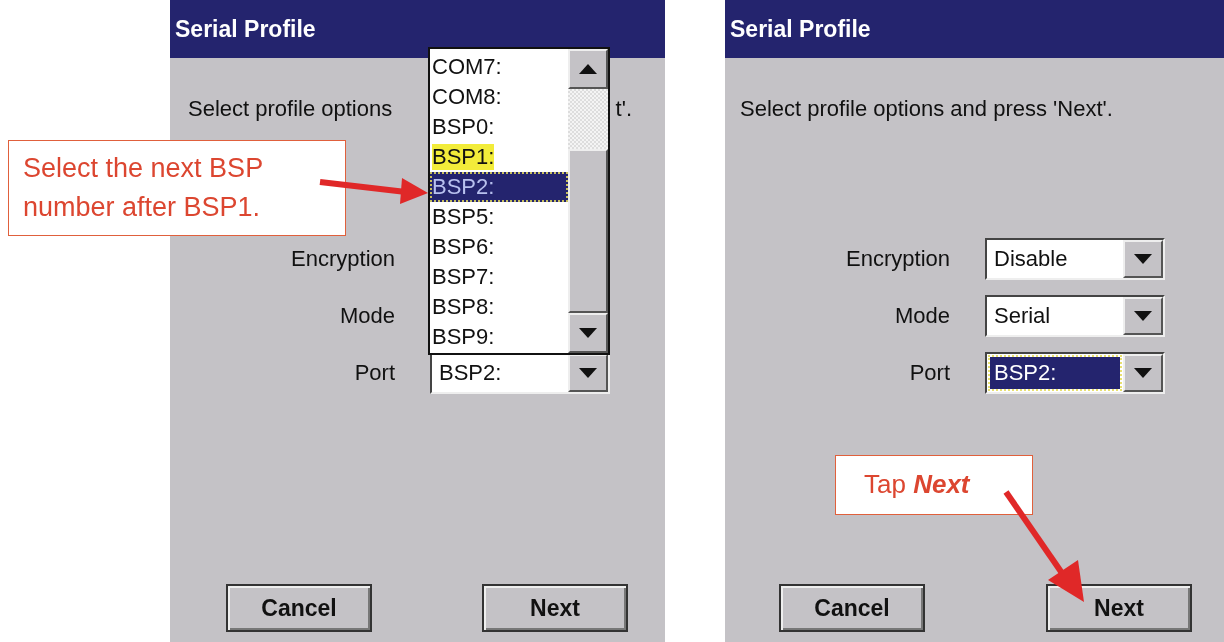  I want to click on instruction-text: Select profile options, so click(290, 109).